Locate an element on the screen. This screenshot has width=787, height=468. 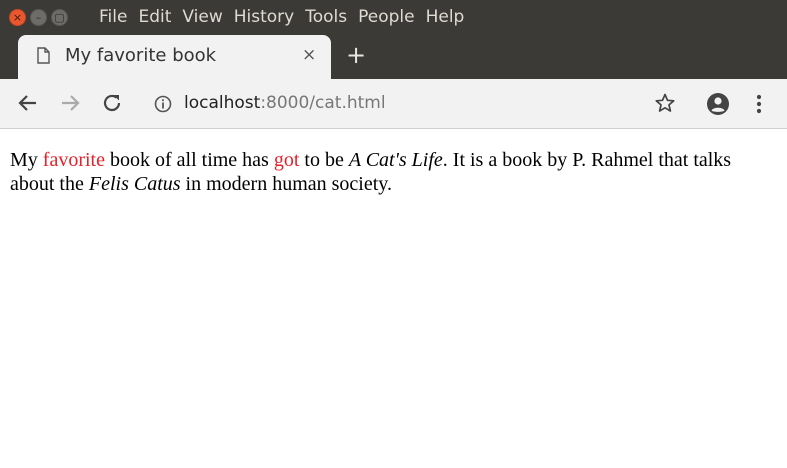
text-run: book of all time has is located at coordinates (189, 160).